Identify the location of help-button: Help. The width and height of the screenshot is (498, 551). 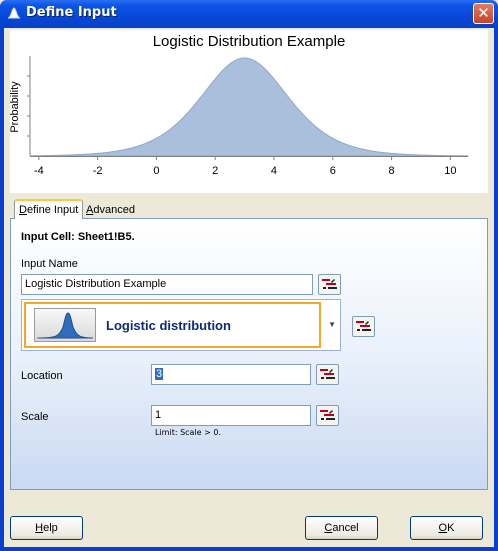
(46, 528).